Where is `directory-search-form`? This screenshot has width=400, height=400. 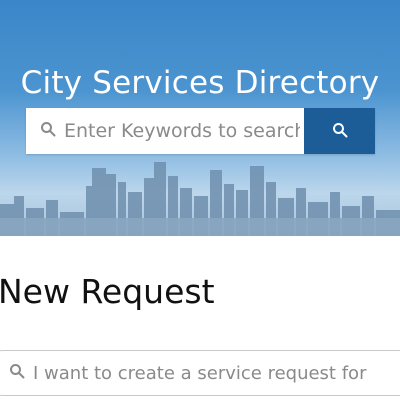 directory-search-form is located at coordinates (200, 131).